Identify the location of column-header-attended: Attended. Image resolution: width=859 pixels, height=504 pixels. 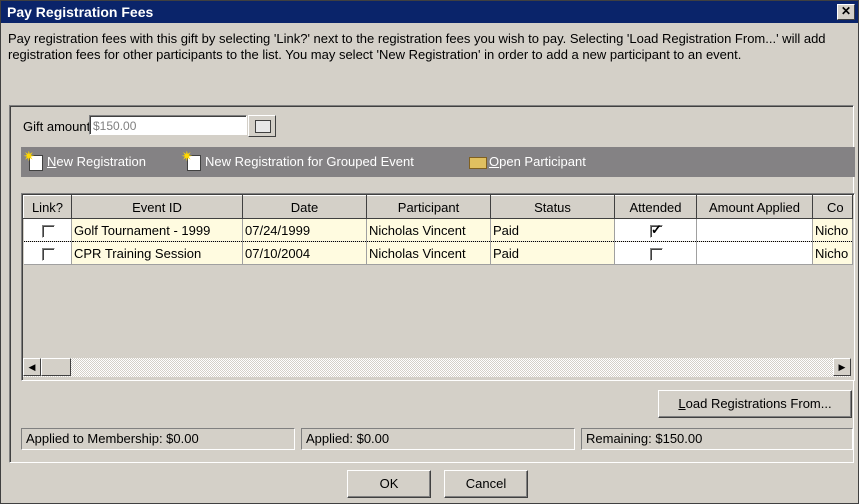
(655, 207).